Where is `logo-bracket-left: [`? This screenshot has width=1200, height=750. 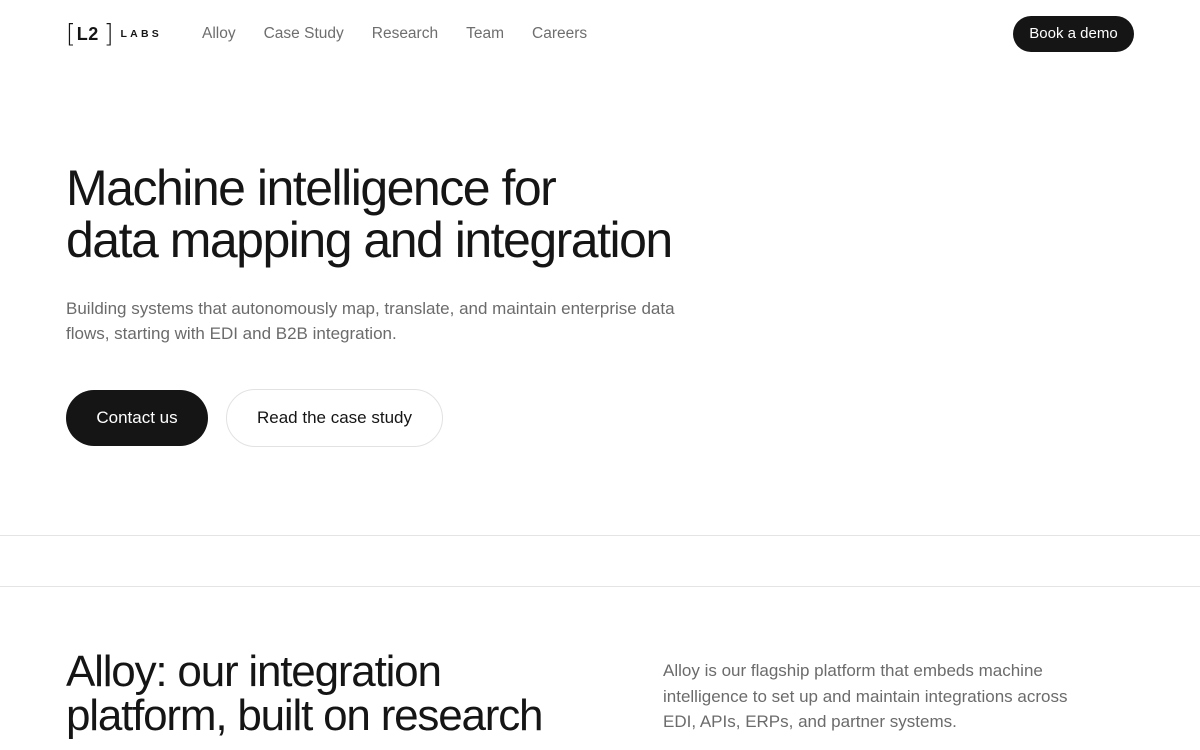 logo-bracket-left: [ is located at coordinates (71, 33).